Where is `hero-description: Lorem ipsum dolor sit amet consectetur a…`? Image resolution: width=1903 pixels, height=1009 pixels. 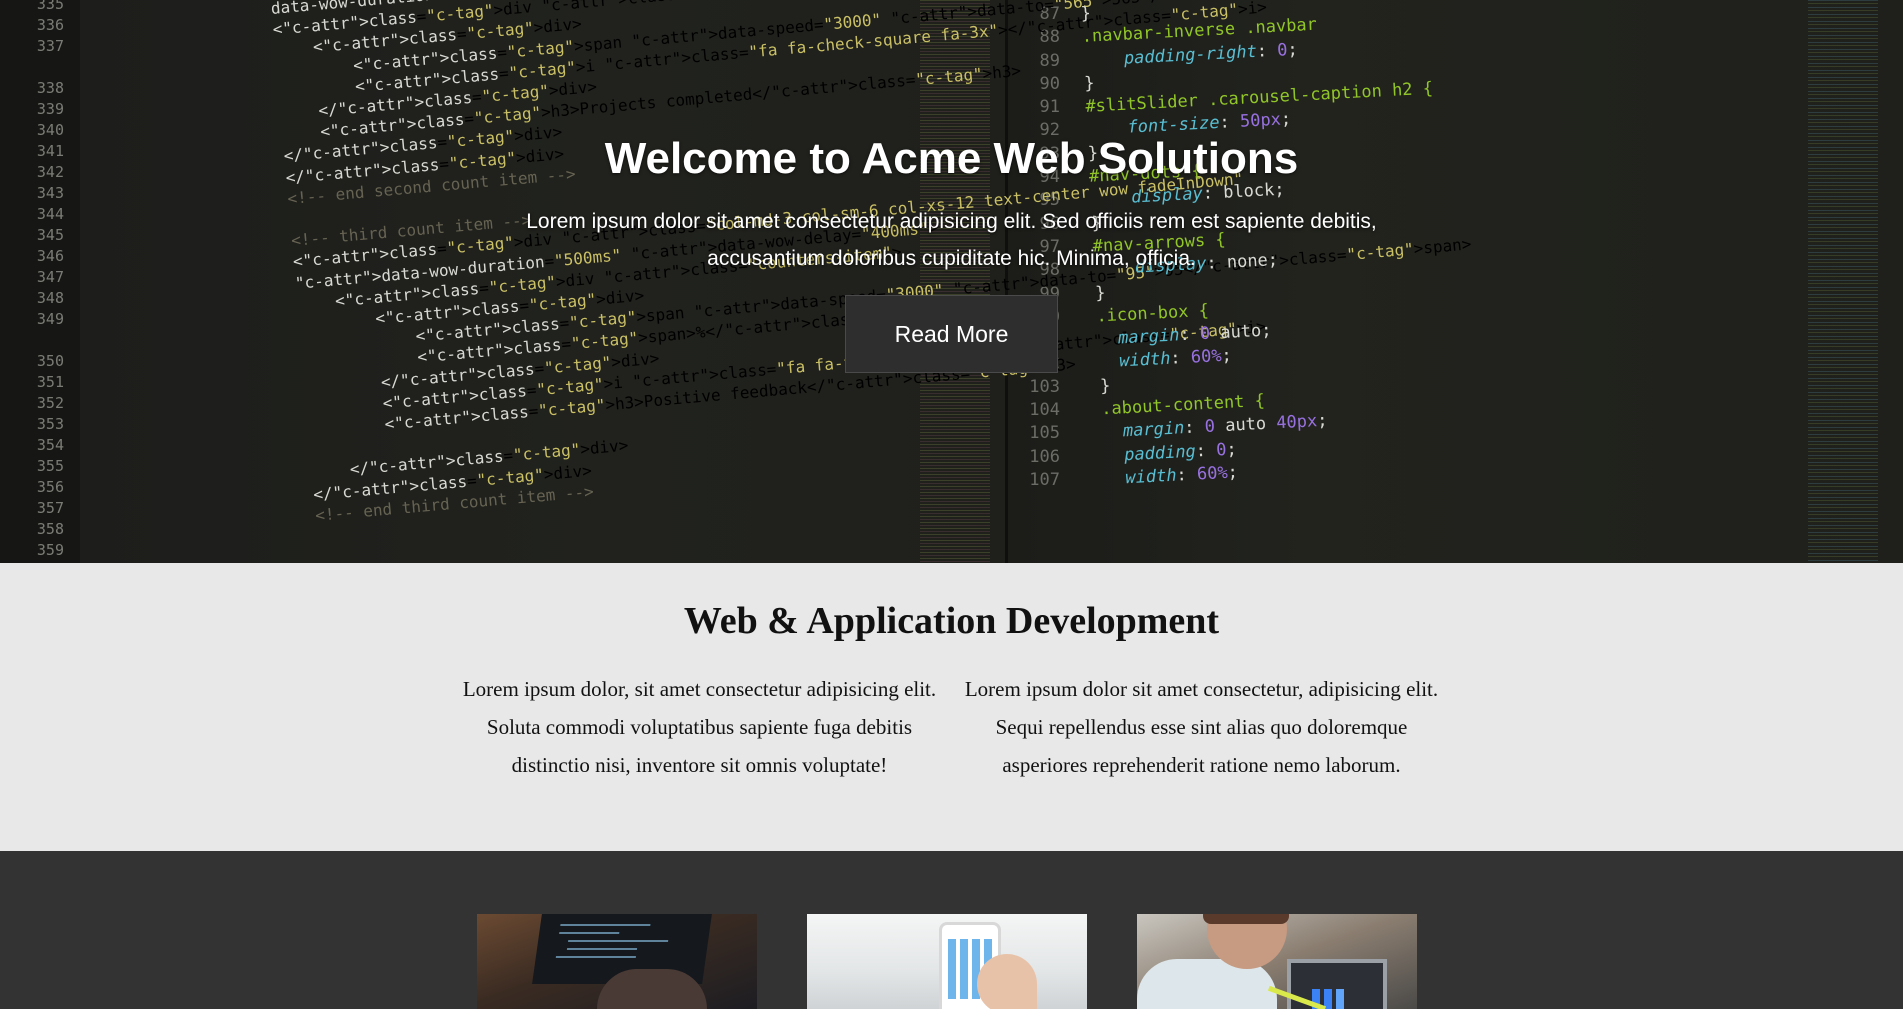 hero-description: Lorem ipsum dolor sit amet consectetur a… is located at coordinates (951, 240).